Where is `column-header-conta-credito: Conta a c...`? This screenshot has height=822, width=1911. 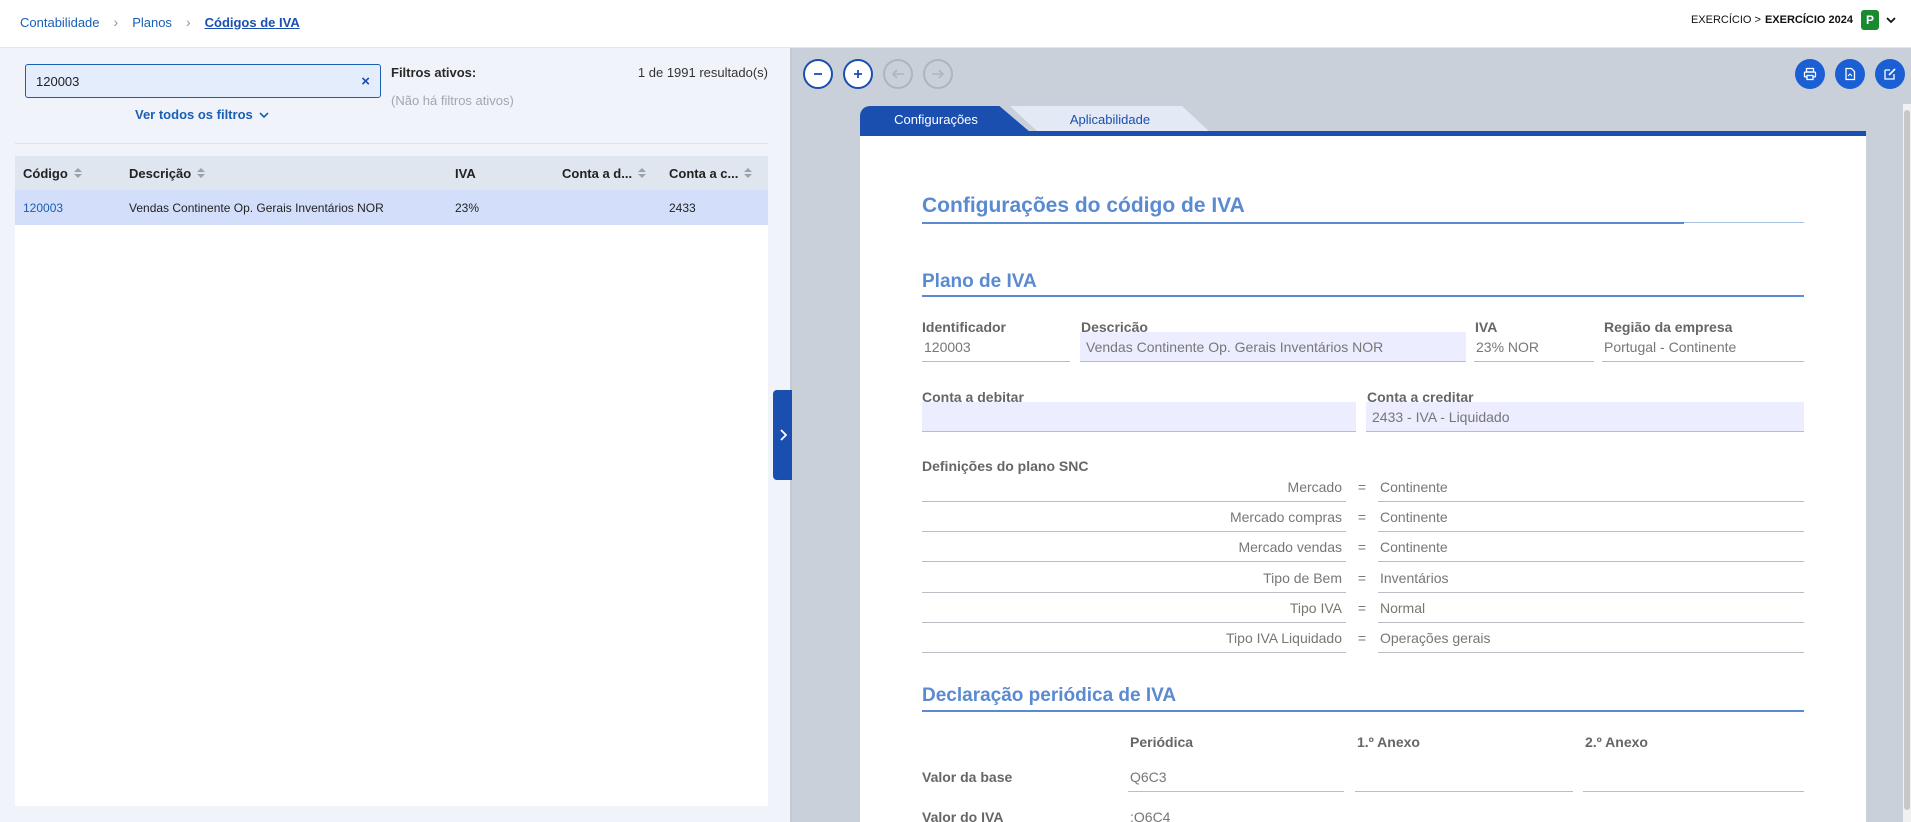 column-header-conta-credito: Conta a c... is located at coordinates (714, 173).